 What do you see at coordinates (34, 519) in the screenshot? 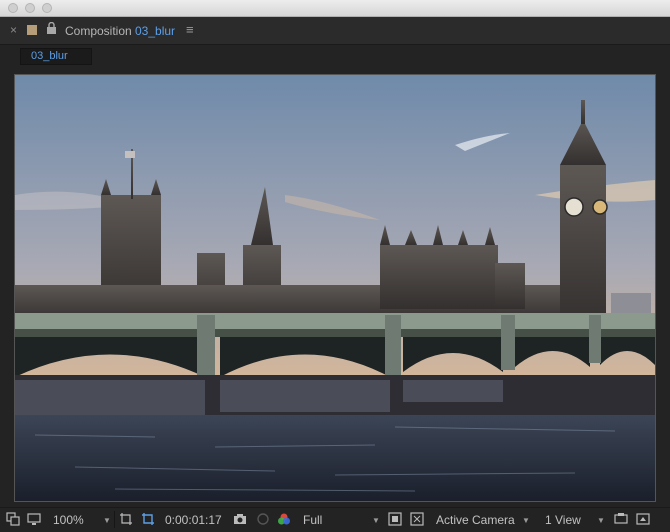
I see `monitor-icon` at bounding box center [34, 519].